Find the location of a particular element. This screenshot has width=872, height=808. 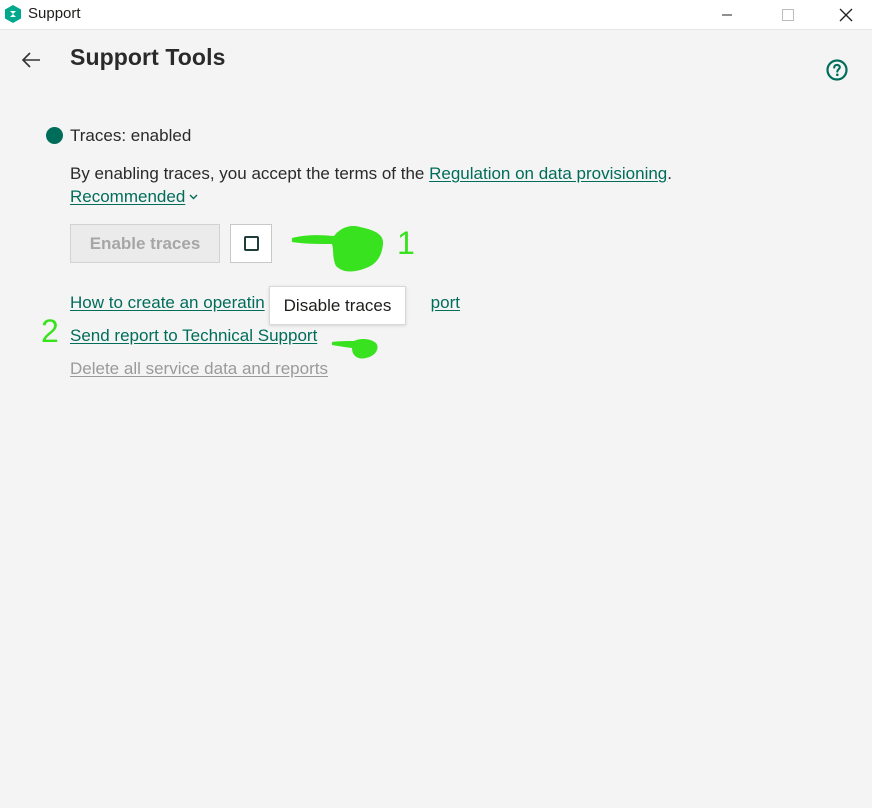

status-indicator-dot is located at coordinates (54, 135).